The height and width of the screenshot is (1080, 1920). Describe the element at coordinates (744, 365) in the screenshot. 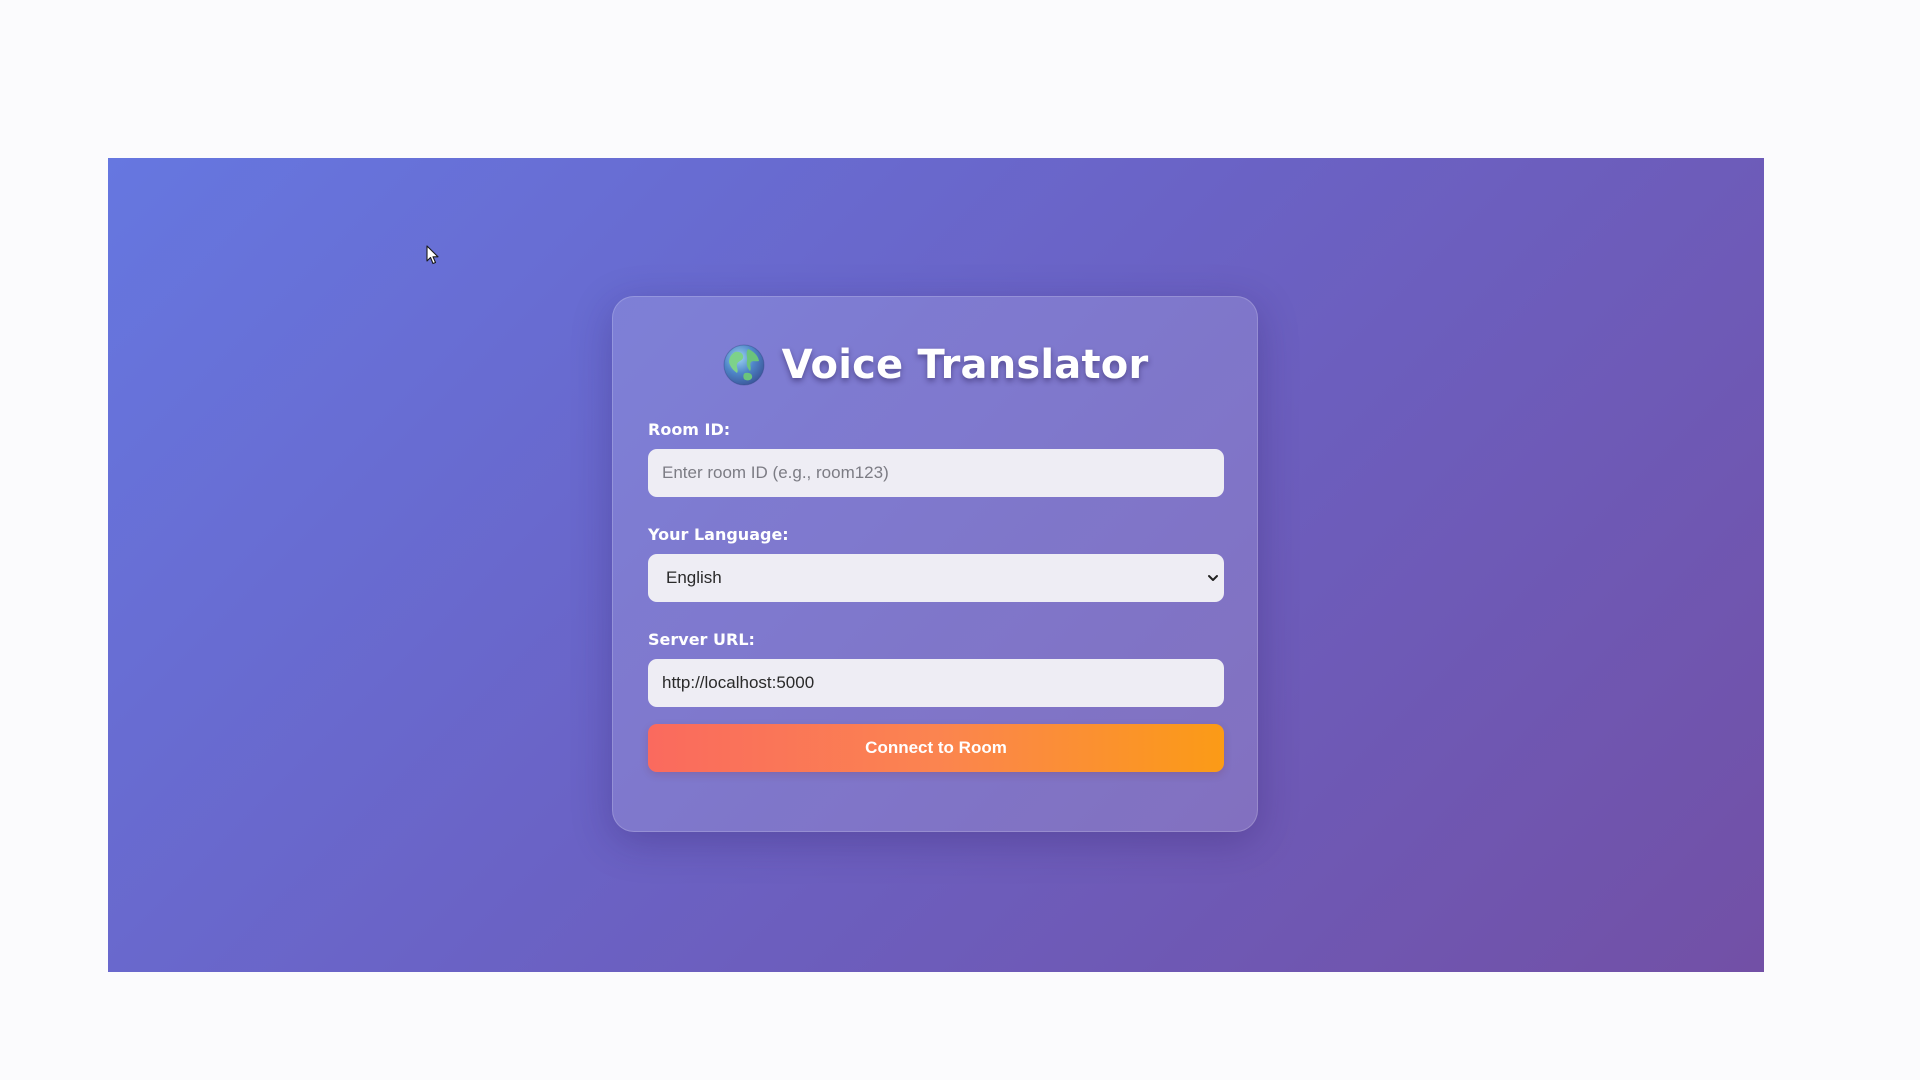

I see `globe-icon` at that location.